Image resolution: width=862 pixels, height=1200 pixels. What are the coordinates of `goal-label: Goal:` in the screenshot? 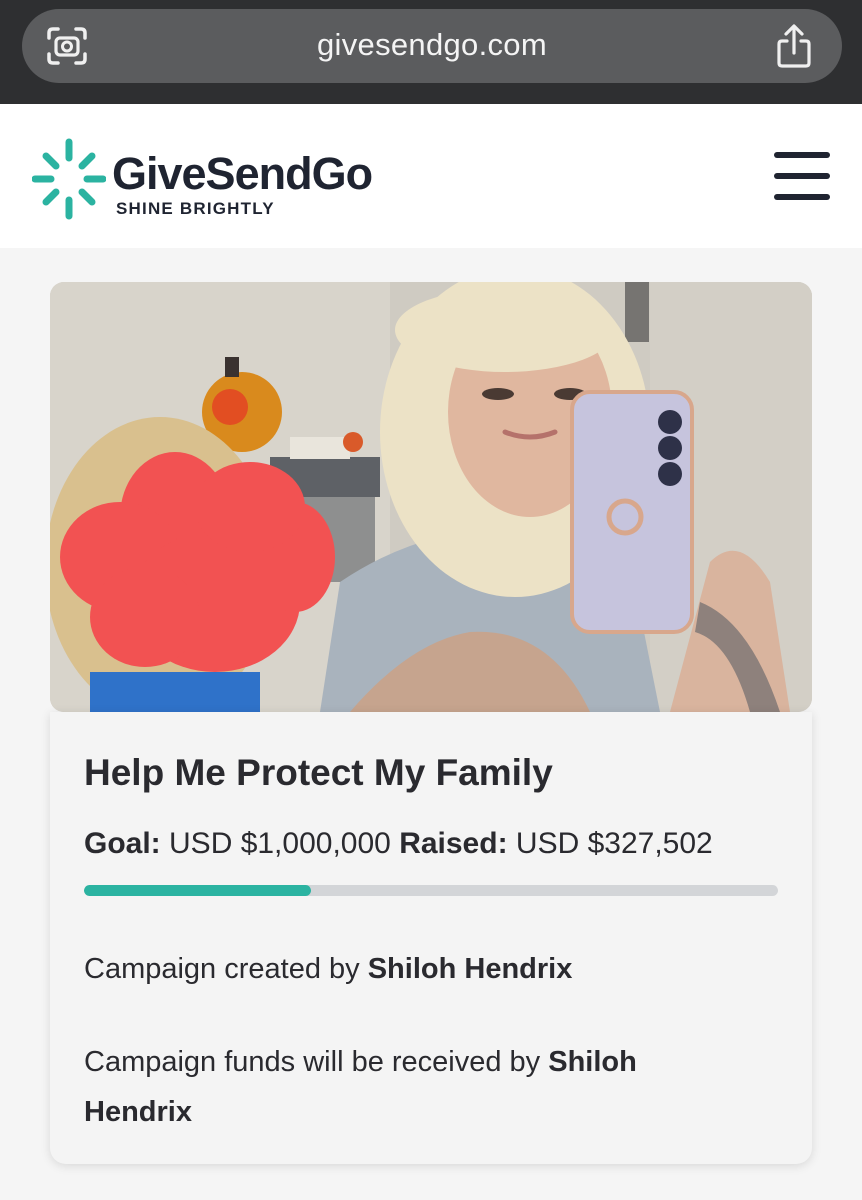 It's located at (122, 843).